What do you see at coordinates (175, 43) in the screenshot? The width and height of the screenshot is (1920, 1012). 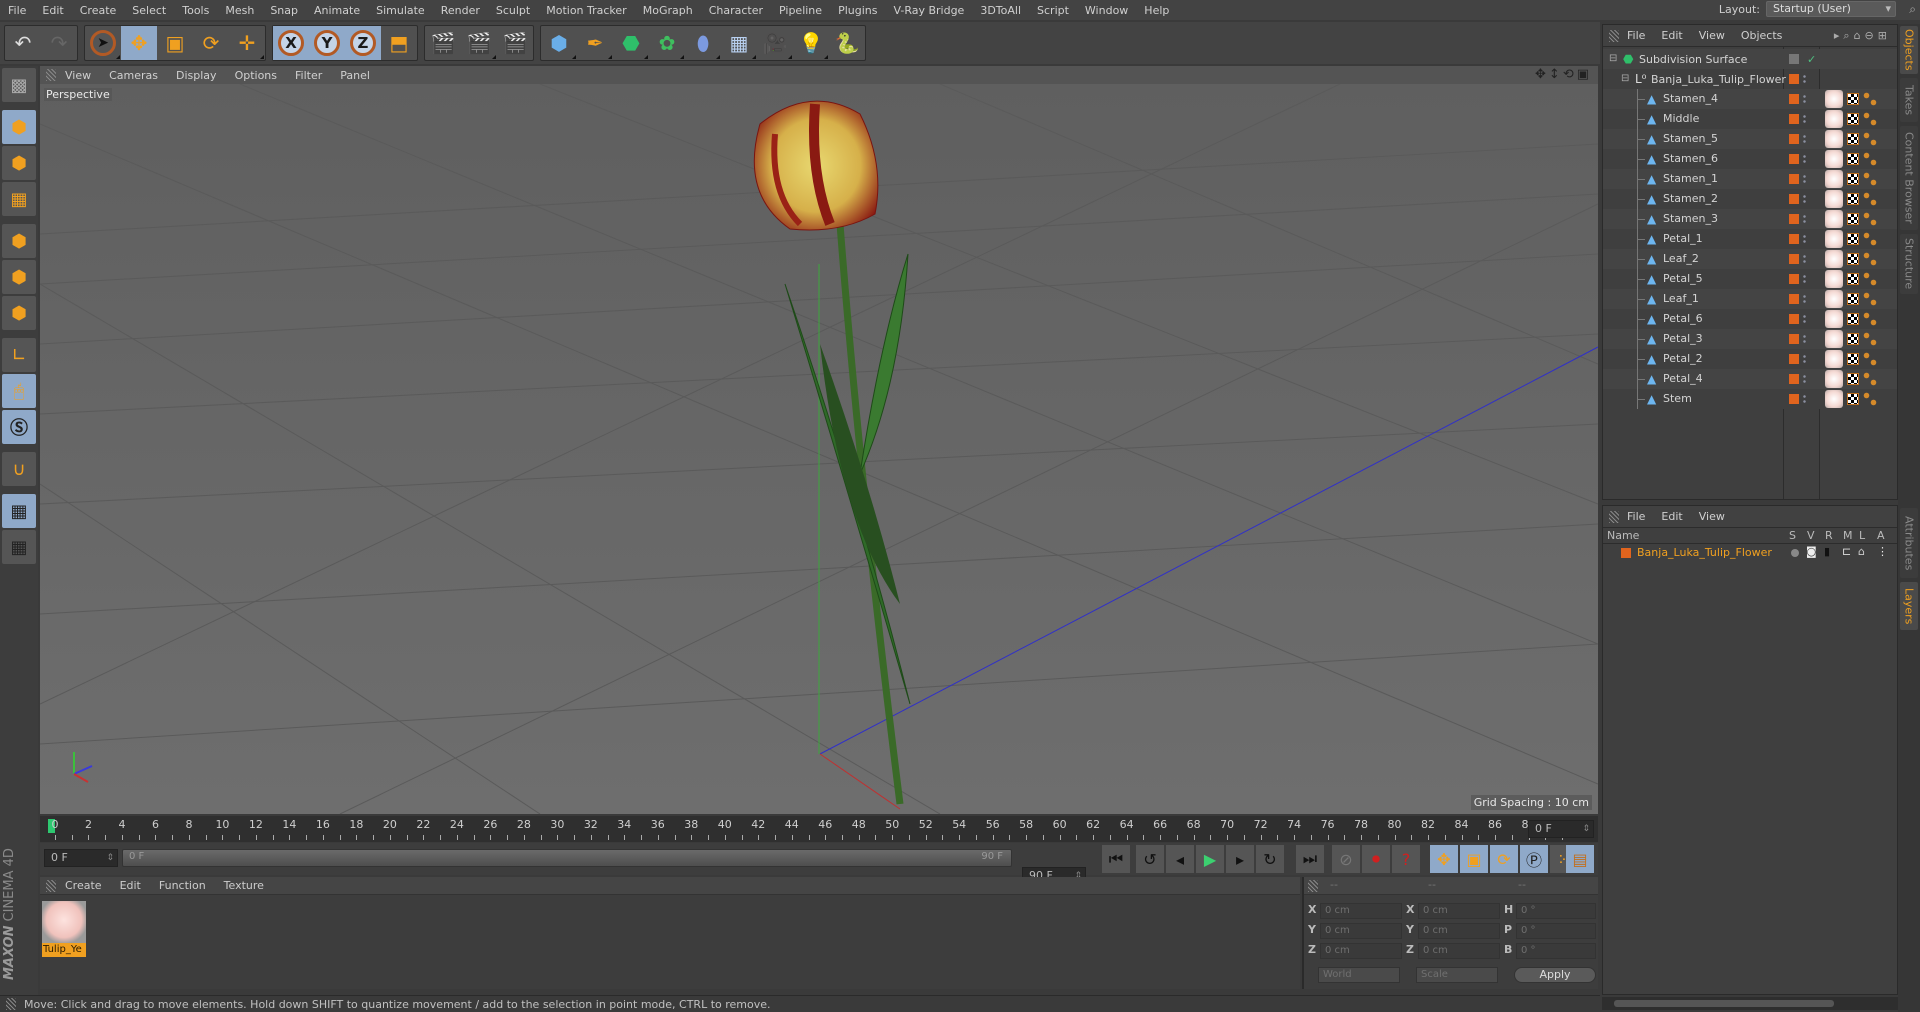 I see `scale-icon: ▣` at bounding box center [175, 43].